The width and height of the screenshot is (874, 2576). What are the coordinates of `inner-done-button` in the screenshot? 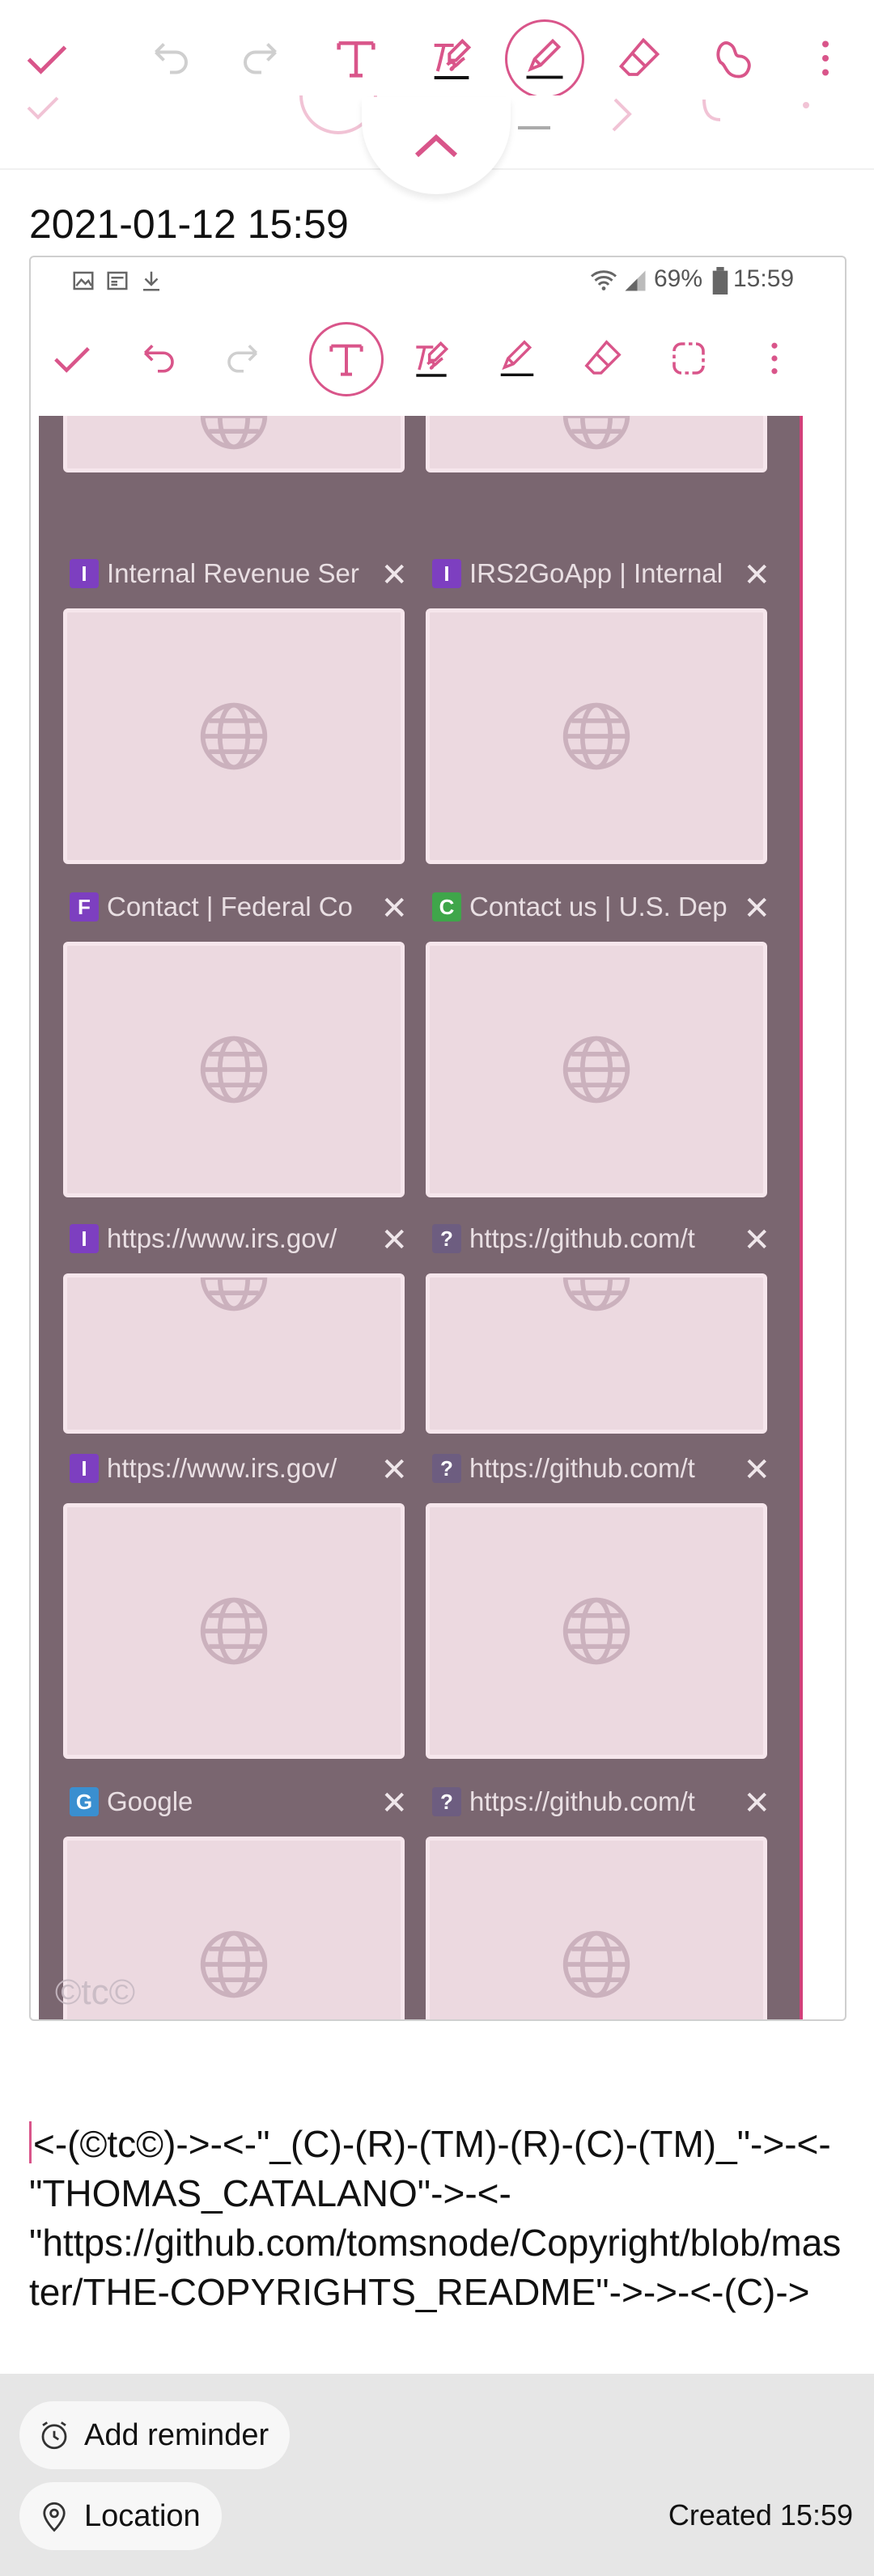 It's located at (72, 358).